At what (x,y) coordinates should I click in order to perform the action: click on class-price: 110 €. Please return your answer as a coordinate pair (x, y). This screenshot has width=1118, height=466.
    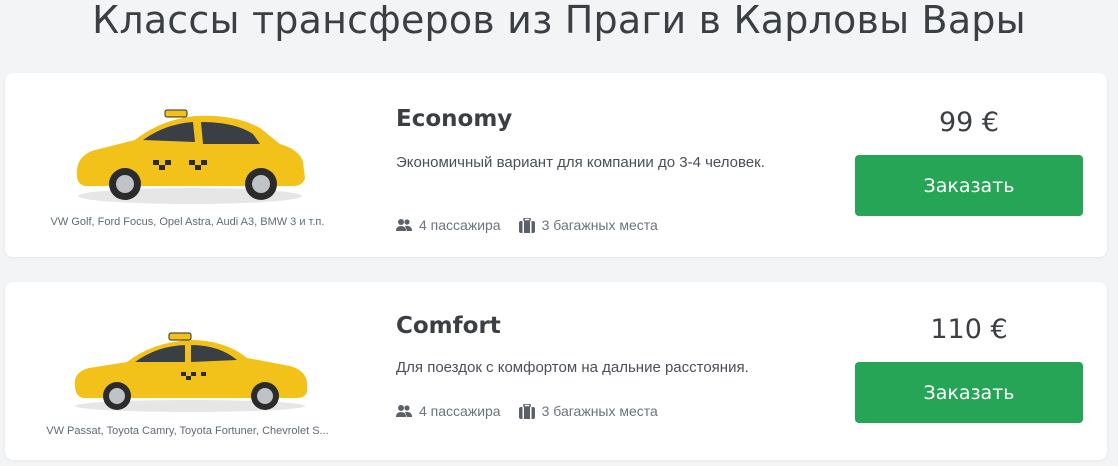
    Looking at the image, I should click on (969, 329).